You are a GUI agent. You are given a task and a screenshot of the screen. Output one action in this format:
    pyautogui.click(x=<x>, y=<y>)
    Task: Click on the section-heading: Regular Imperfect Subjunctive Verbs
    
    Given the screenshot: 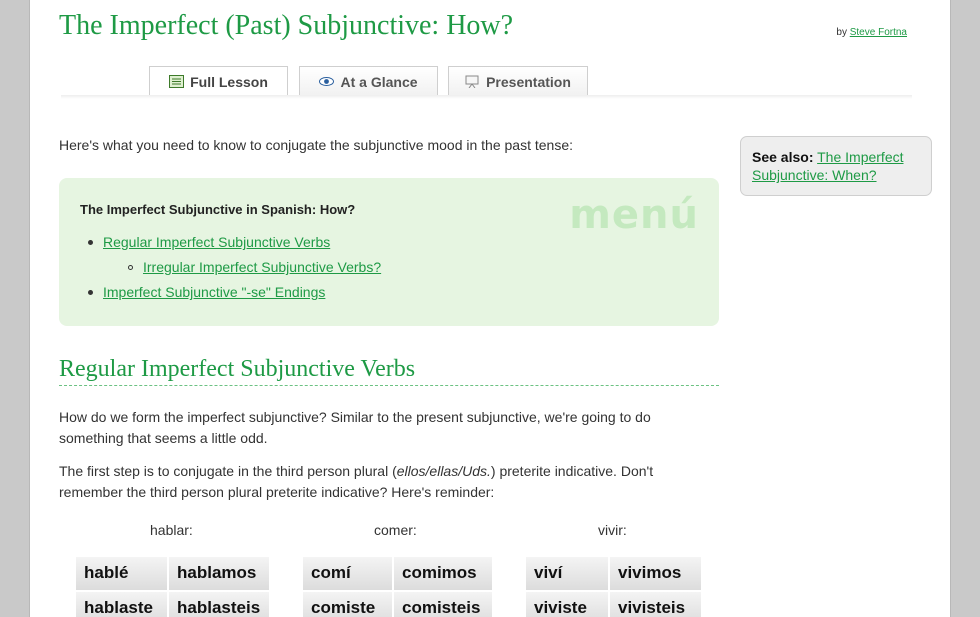 What is the action you would take?
    pyautogui.click(x=389, y=371)
    